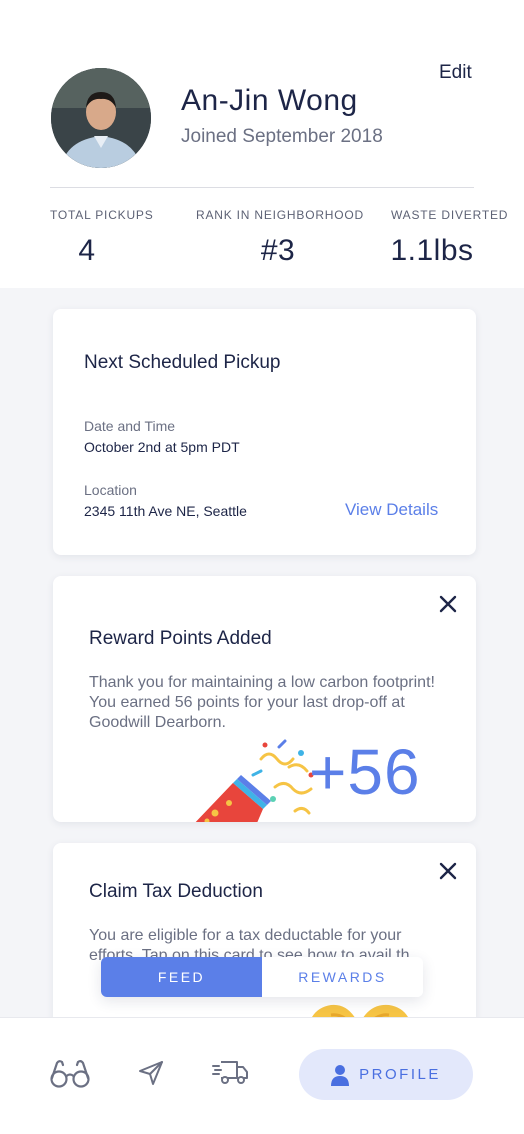 This screenshot has width=524, height=1134. Describe the element at coordinates (230, 1072) in the screenshot. I see `truck-icon` at that location.